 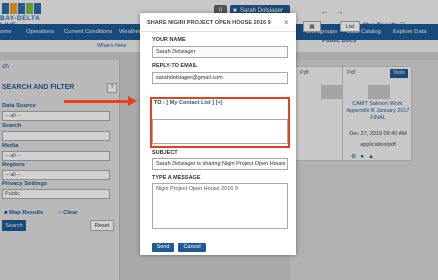 I want to click on send-button: Send, so click(x=163, y=247).